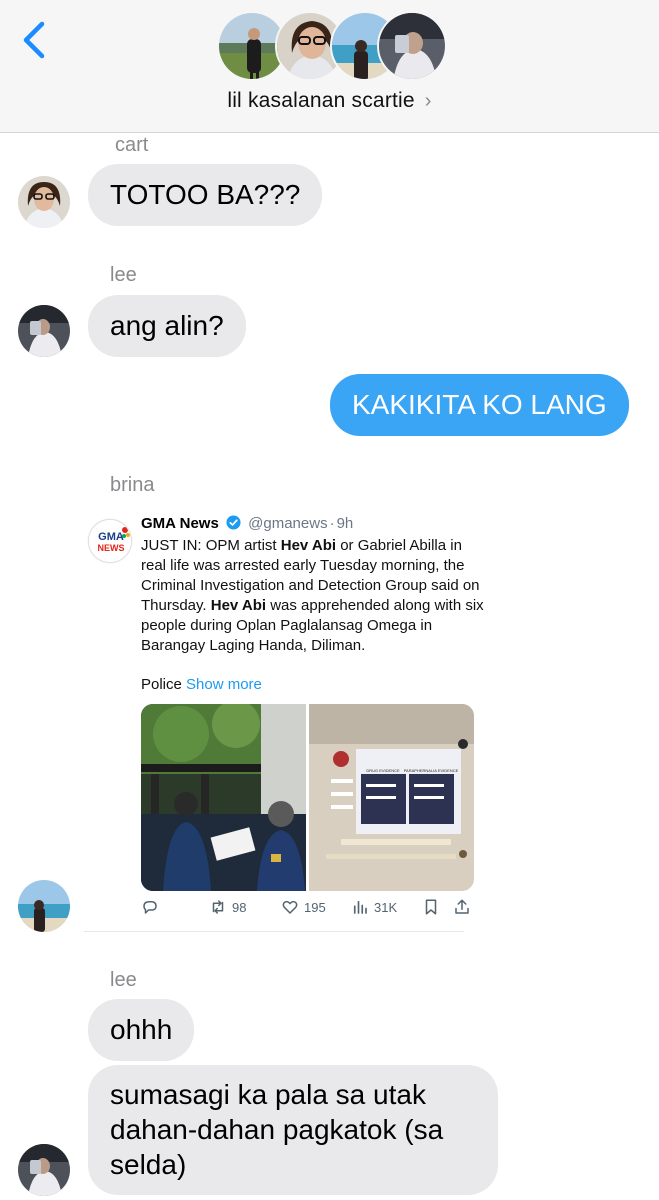 Image resolution: width=659 pixels, height=1200 pixels. I want to click on share-action, so click(462, 907).